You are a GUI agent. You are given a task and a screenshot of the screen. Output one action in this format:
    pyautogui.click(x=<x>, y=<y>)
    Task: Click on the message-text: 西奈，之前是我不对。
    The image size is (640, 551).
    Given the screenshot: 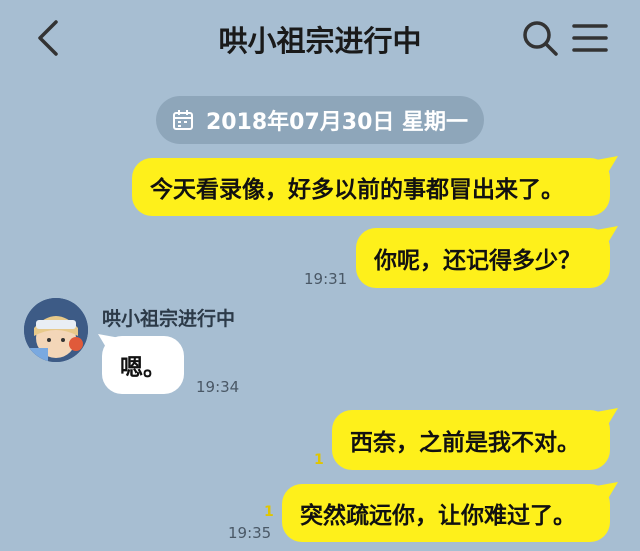 What is the action you would take?
    pyautogui.click(x=465, y=443)
    